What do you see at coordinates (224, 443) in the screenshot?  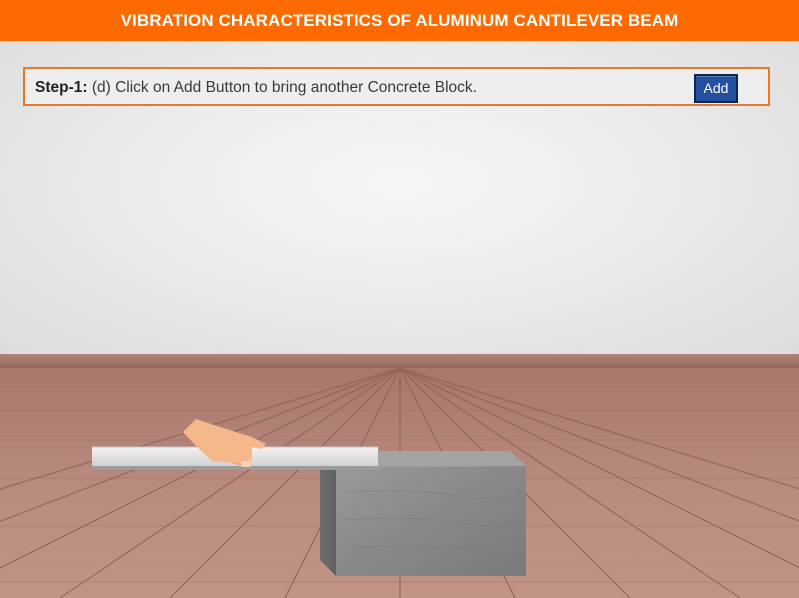 I see `hand-icon` at bounding box center [224, 443].